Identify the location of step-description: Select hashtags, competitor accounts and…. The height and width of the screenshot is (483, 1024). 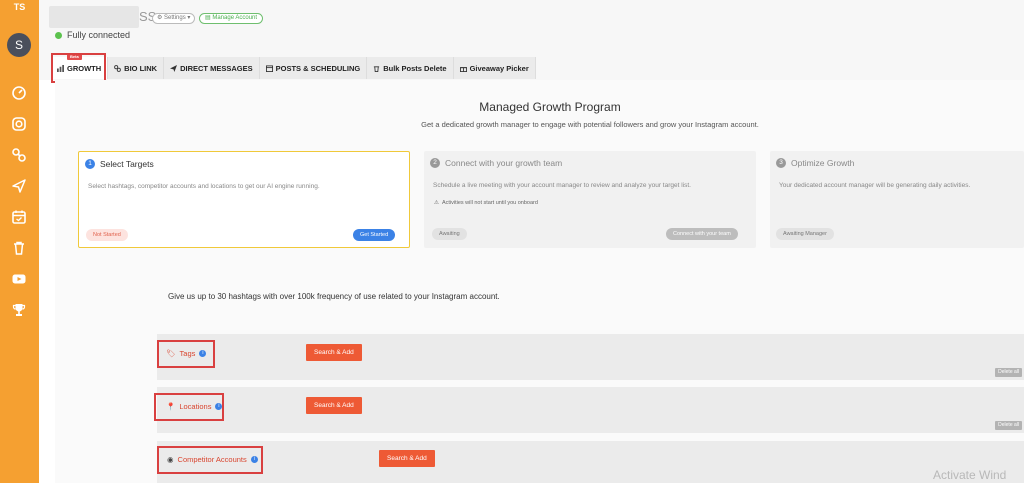
(204, 186).